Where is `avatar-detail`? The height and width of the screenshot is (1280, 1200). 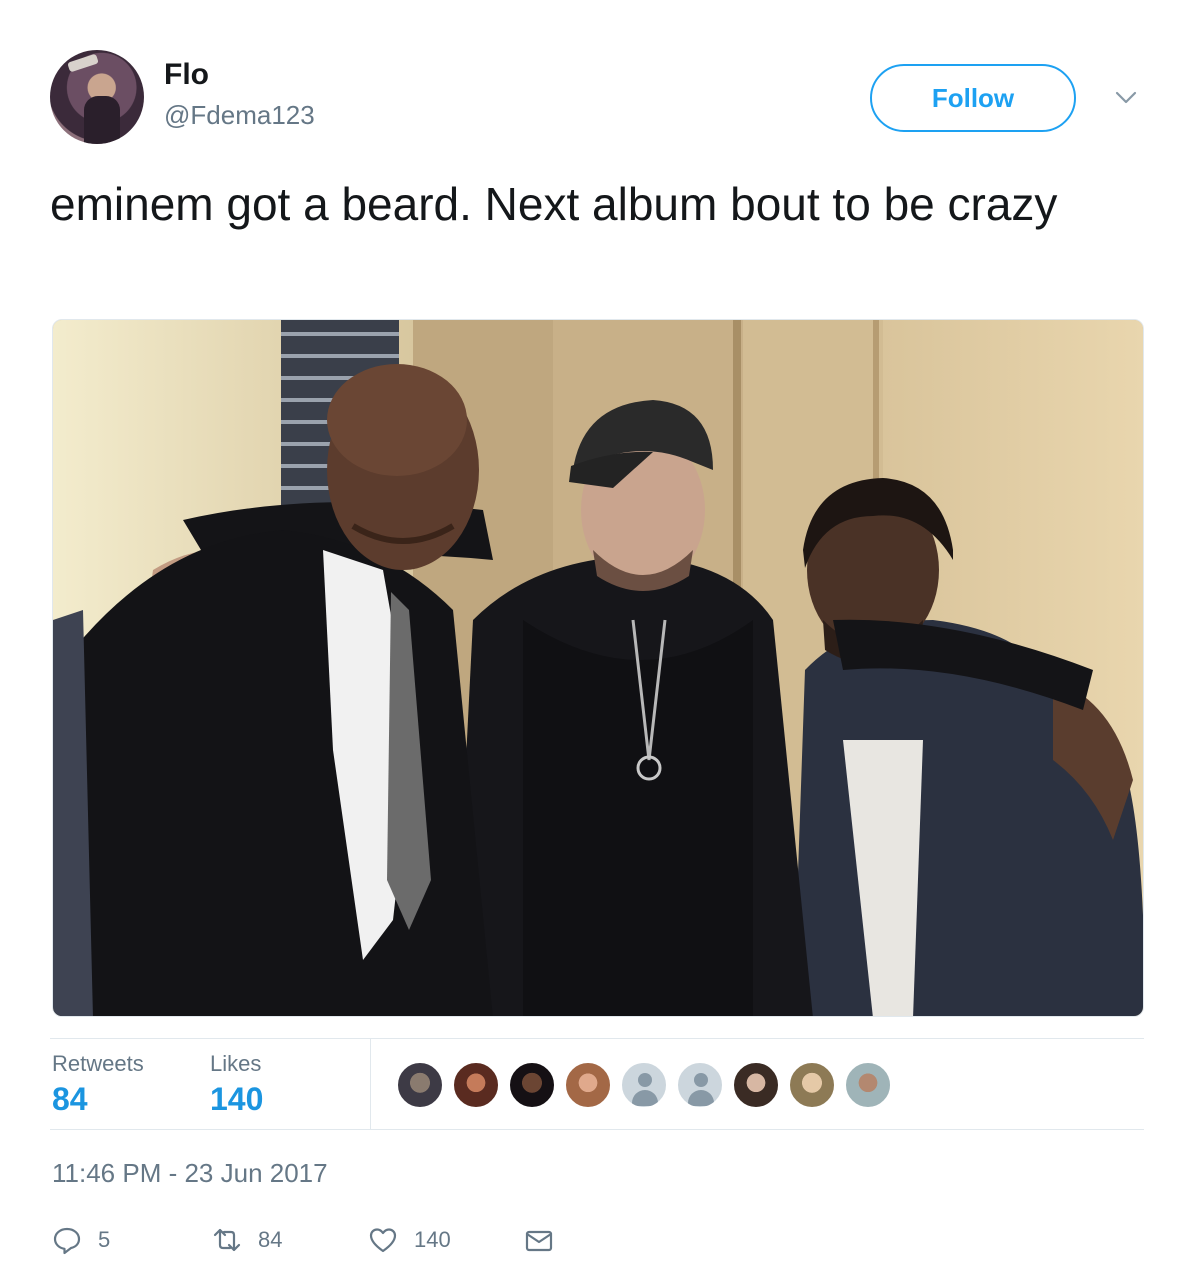 avatar-detail is located at coordinates (83, 63).